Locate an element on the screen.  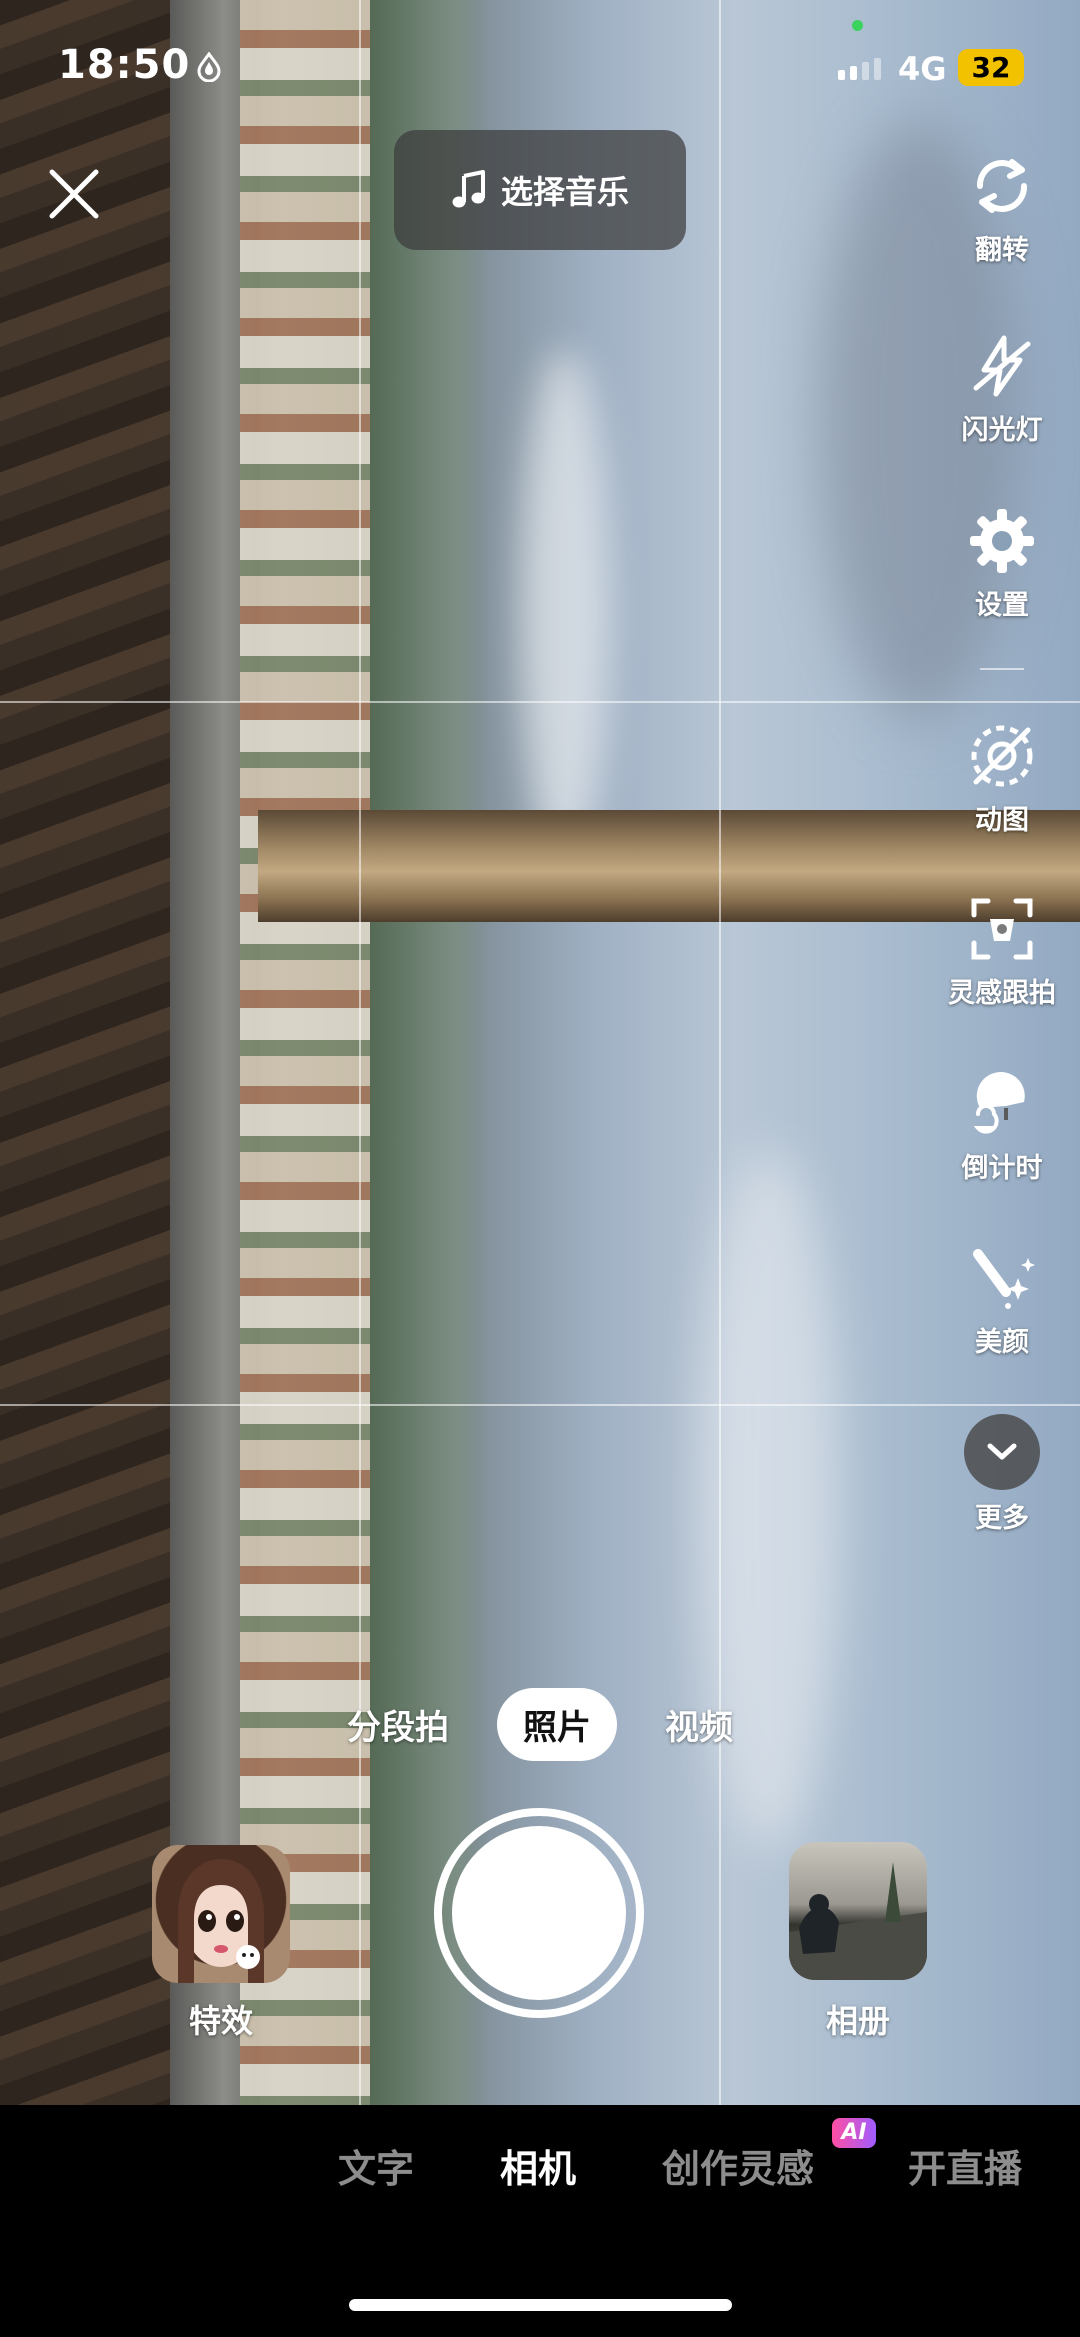
effects-thumbnail is located at coordinates (221, 1914).